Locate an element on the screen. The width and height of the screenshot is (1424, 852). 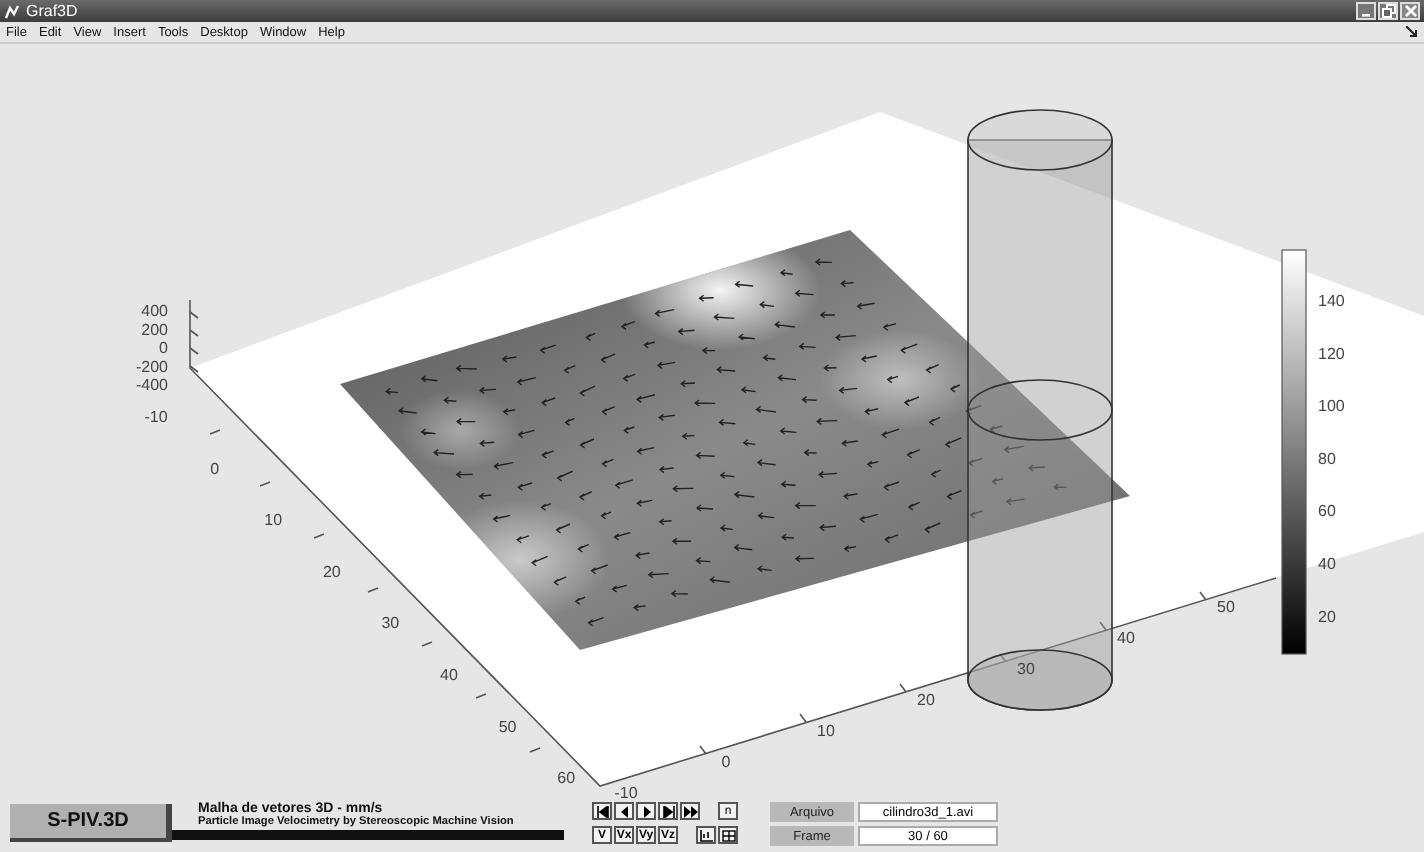
restore-icon is located at coordinates (1388, 11).